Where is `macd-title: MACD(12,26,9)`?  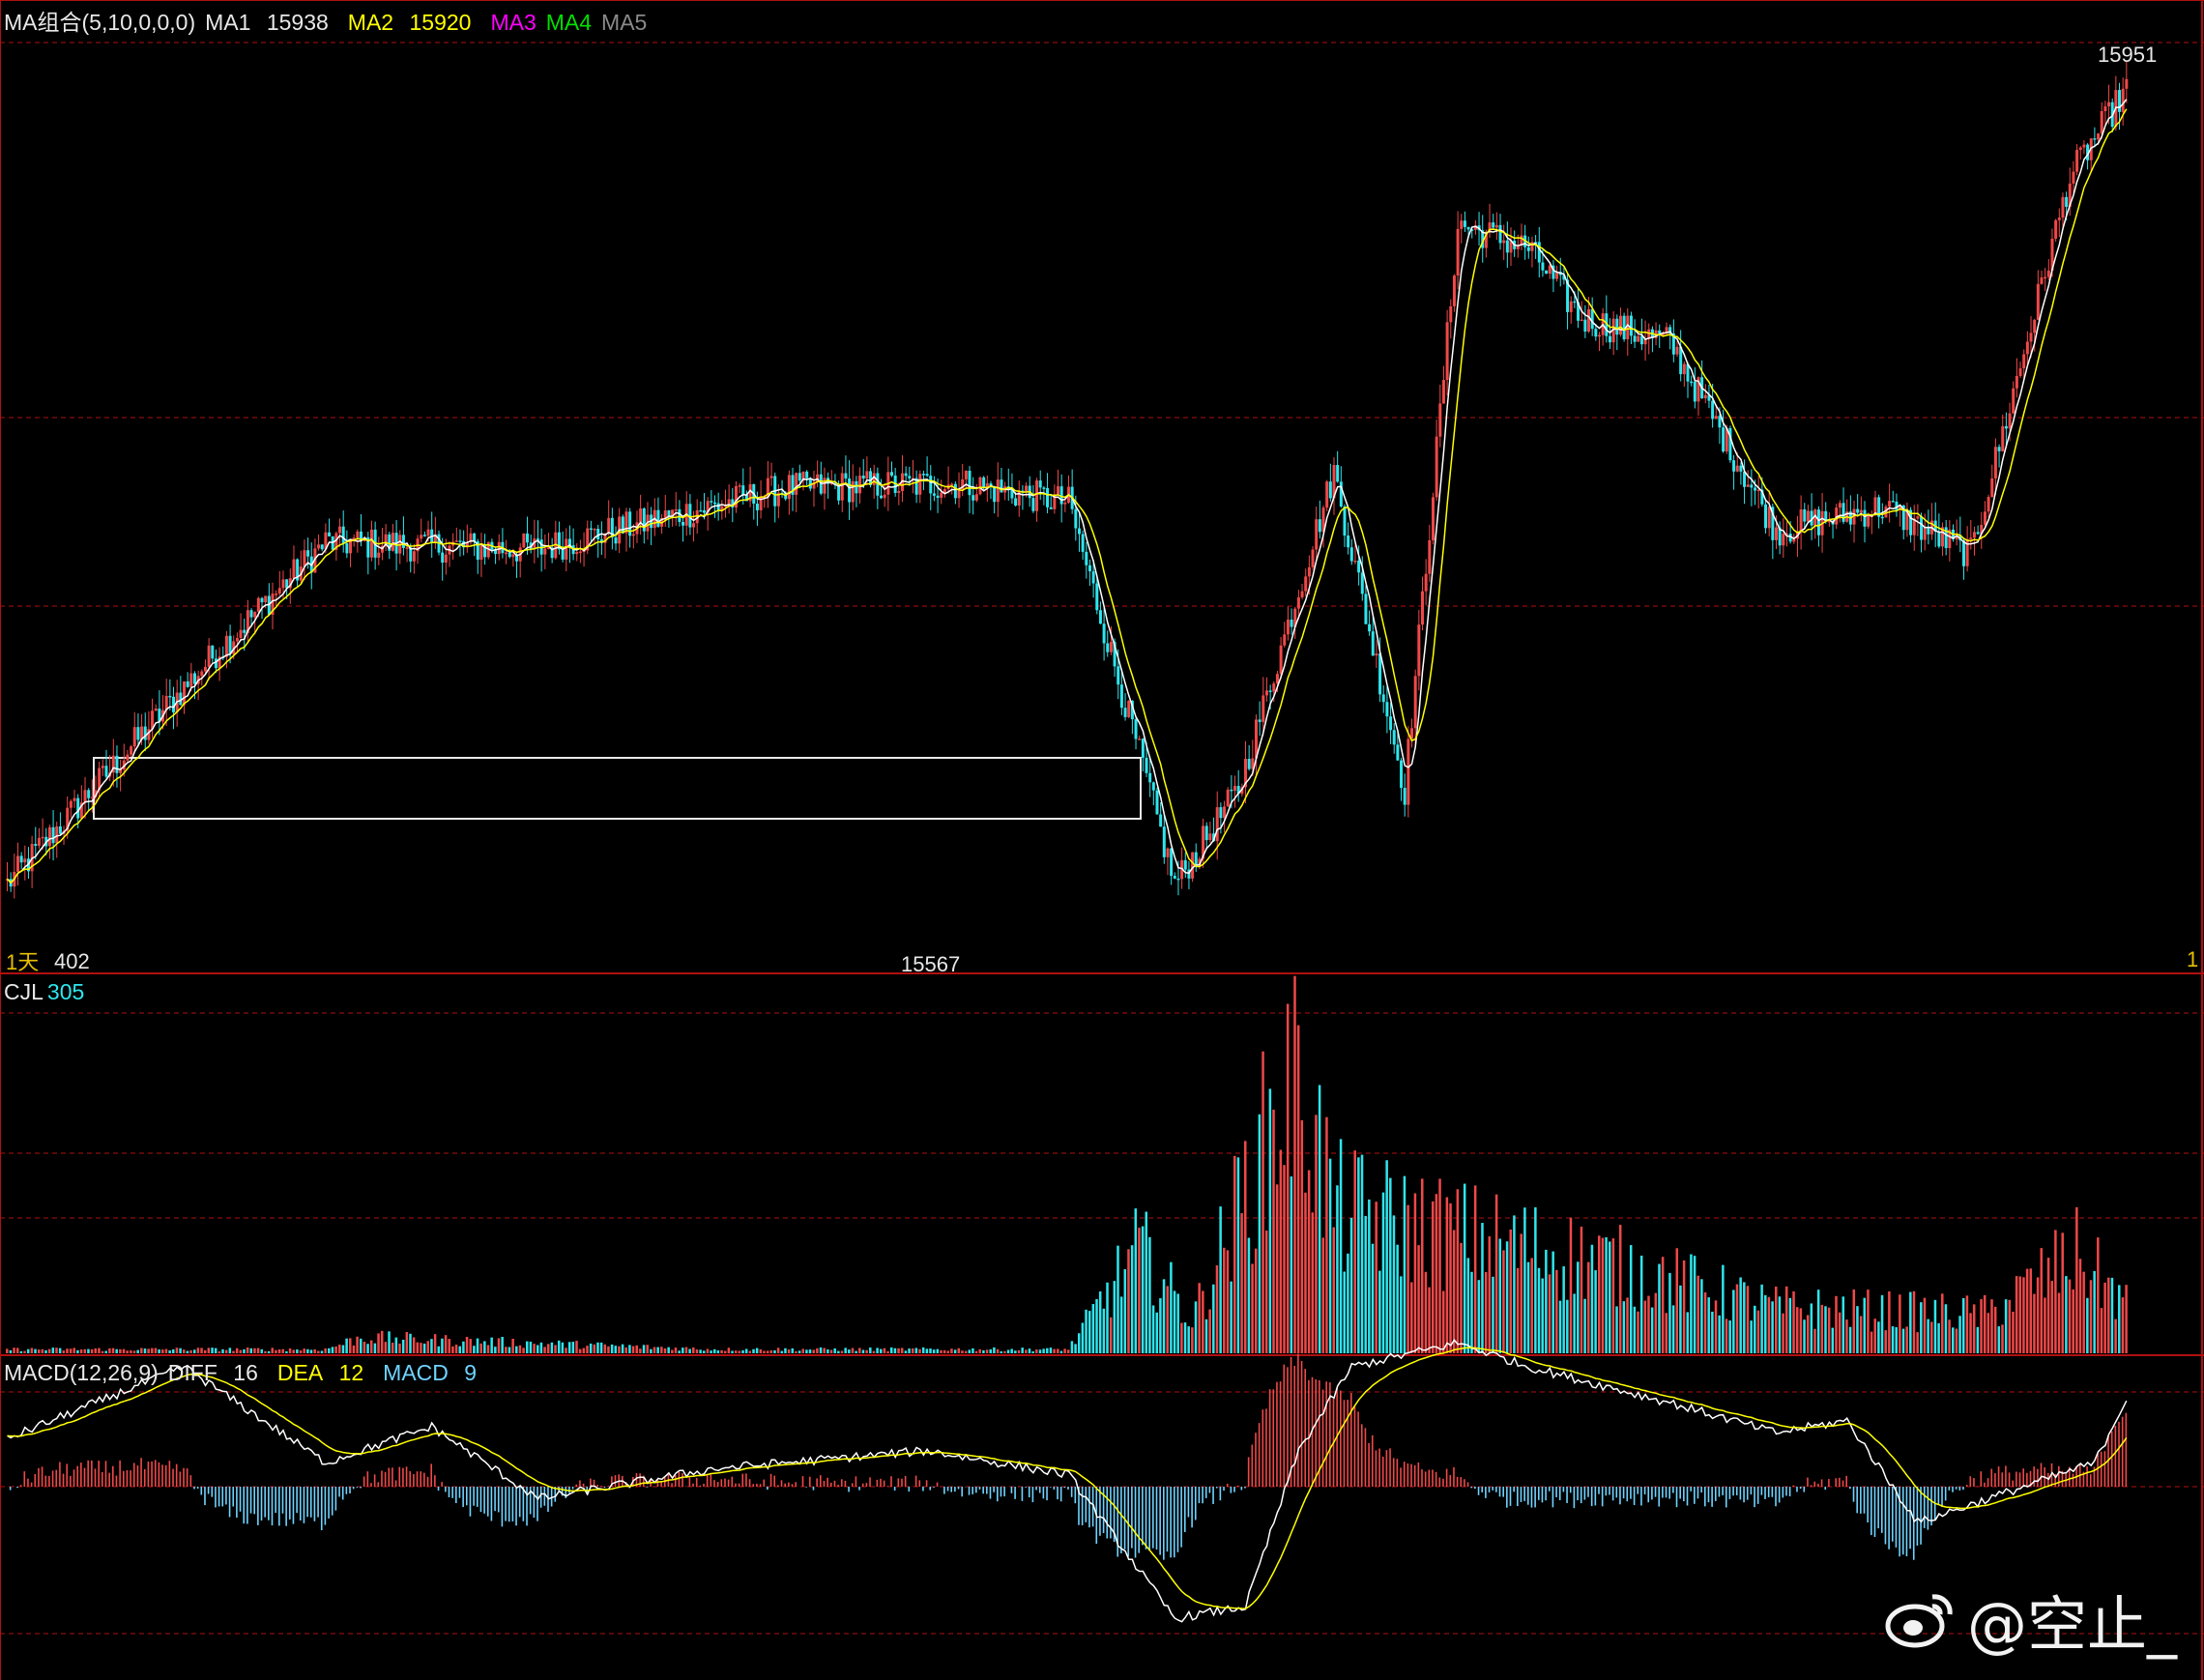
macd-title: MACD(12,26,9) is located at coordinates (81, 1373).